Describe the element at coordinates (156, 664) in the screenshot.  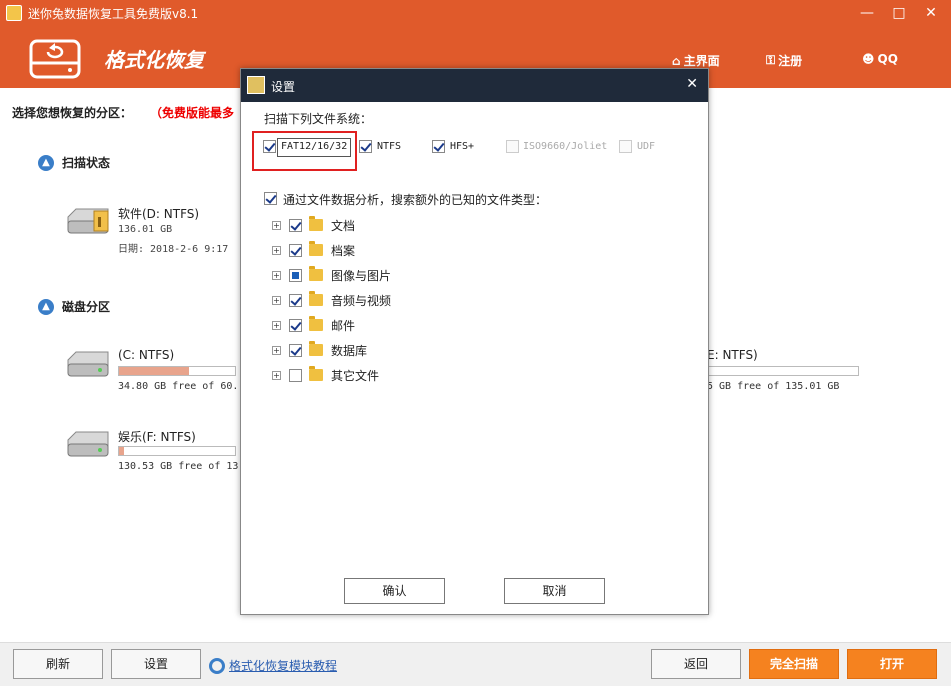
I see `settings-button: 设置` at that location.